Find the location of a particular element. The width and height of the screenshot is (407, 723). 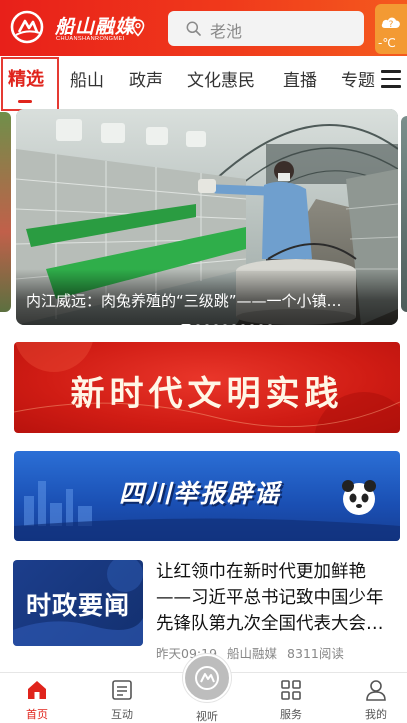

news-thumbnail-label: 时政要闻 is located at coordinates (77, 605).